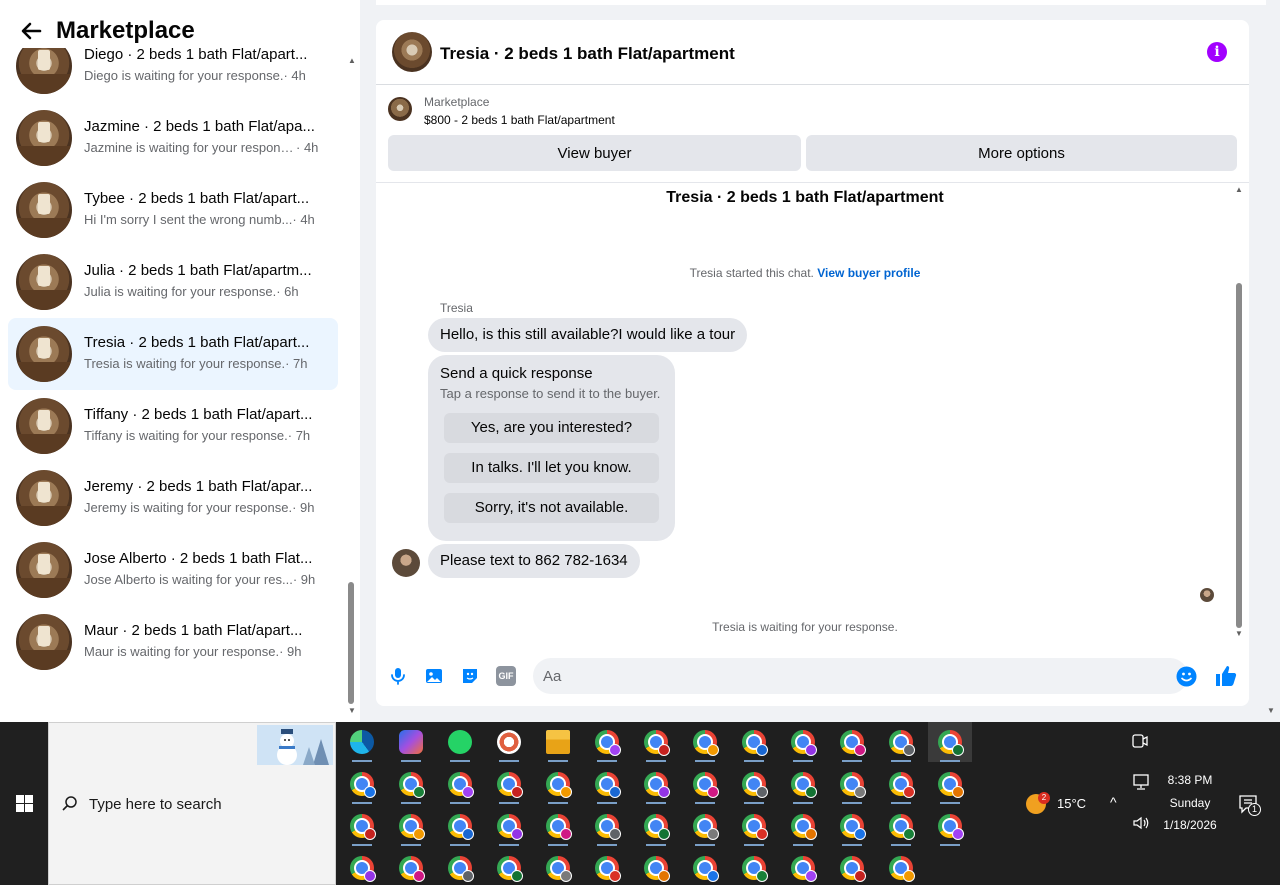 The image size is (1280, 885). I want to click on thumbs-up-icon, so click(1226, 676).